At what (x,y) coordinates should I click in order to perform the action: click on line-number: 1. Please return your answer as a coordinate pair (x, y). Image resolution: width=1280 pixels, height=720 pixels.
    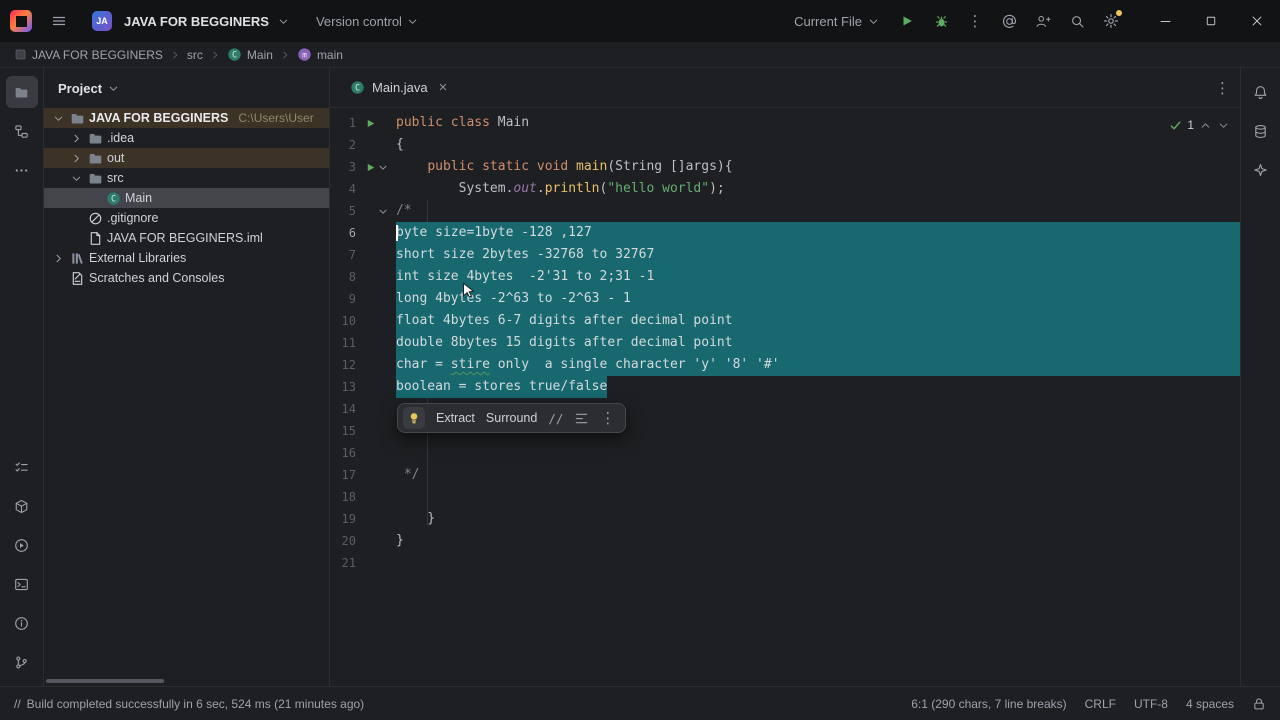
    Looking at the image, I should click on (343, 123).